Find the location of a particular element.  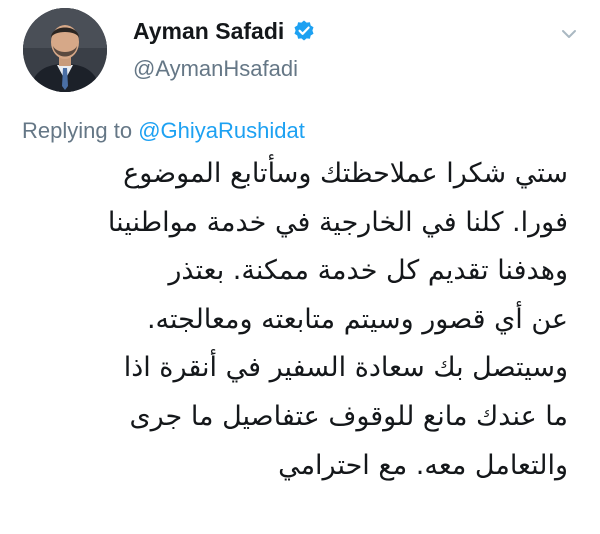

replying-to: Replying to @GhiyaRushidat is located at coordinates (163, 131).